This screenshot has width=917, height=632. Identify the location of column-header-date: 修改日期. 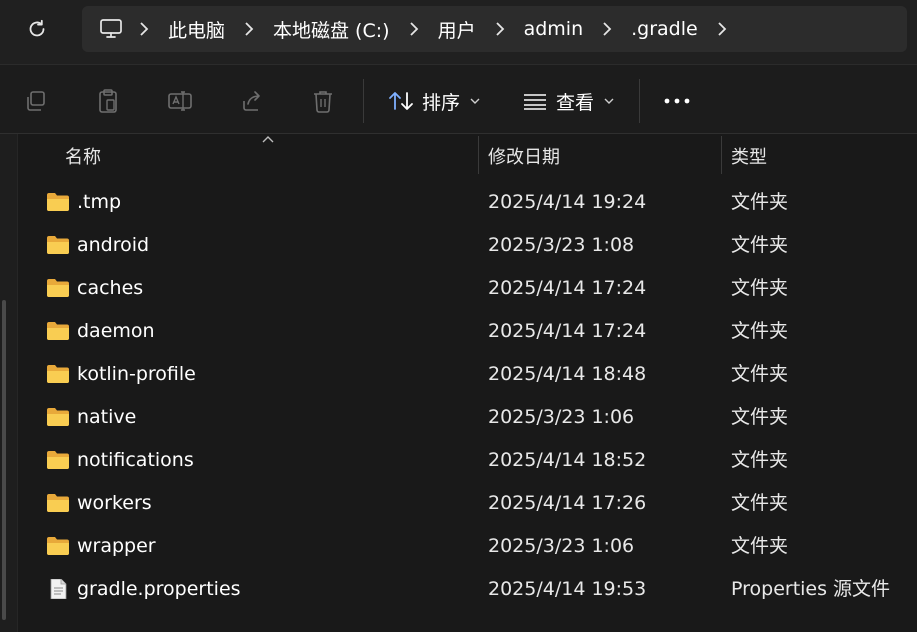
(524, 156).